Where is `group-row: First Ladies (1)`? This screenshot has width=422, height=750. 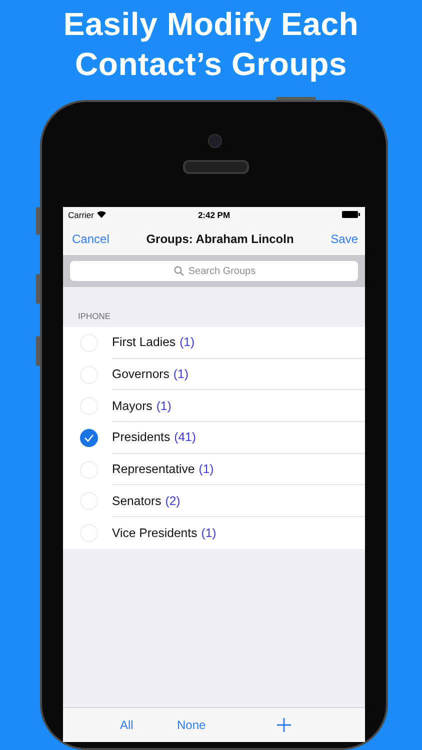
group-row: First Ladies (1) is located at coordinates (214, 343).